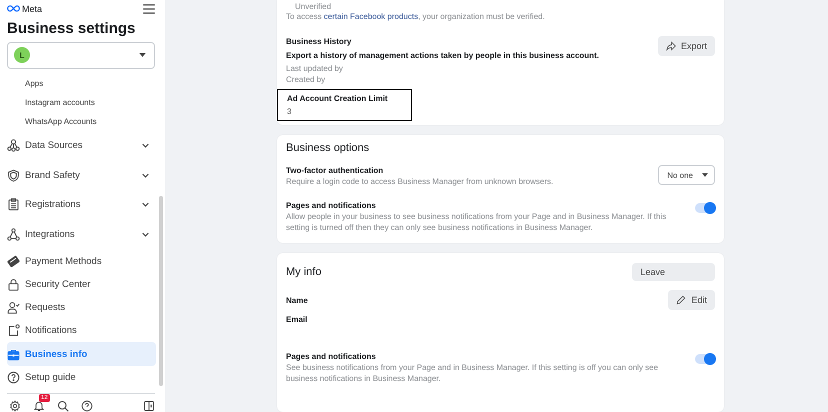 Image resolution: width=828 pixels, height=412 pixels. What do you see at coordinates (371, 16) in the screenshot?
I see `products-link: certain Facebook products` at bounding box center [371, 16].